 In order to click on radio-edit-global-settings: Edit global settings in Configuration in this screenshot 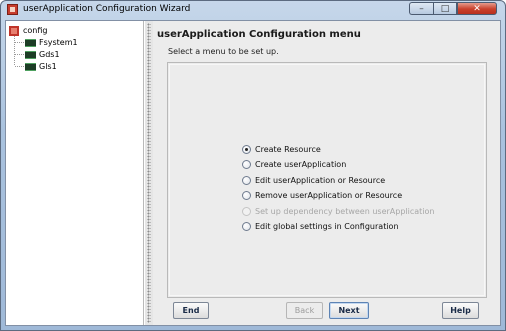, I will do `click(320, 227)`.